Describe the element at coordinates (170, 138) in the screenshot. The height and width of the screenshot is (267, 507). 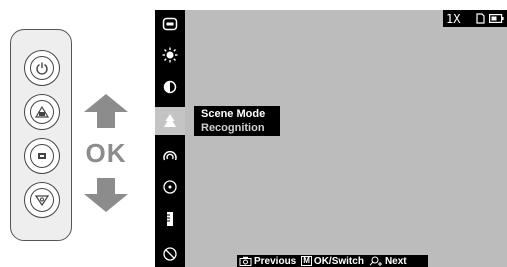
I see `menu-sidebar` at that location.